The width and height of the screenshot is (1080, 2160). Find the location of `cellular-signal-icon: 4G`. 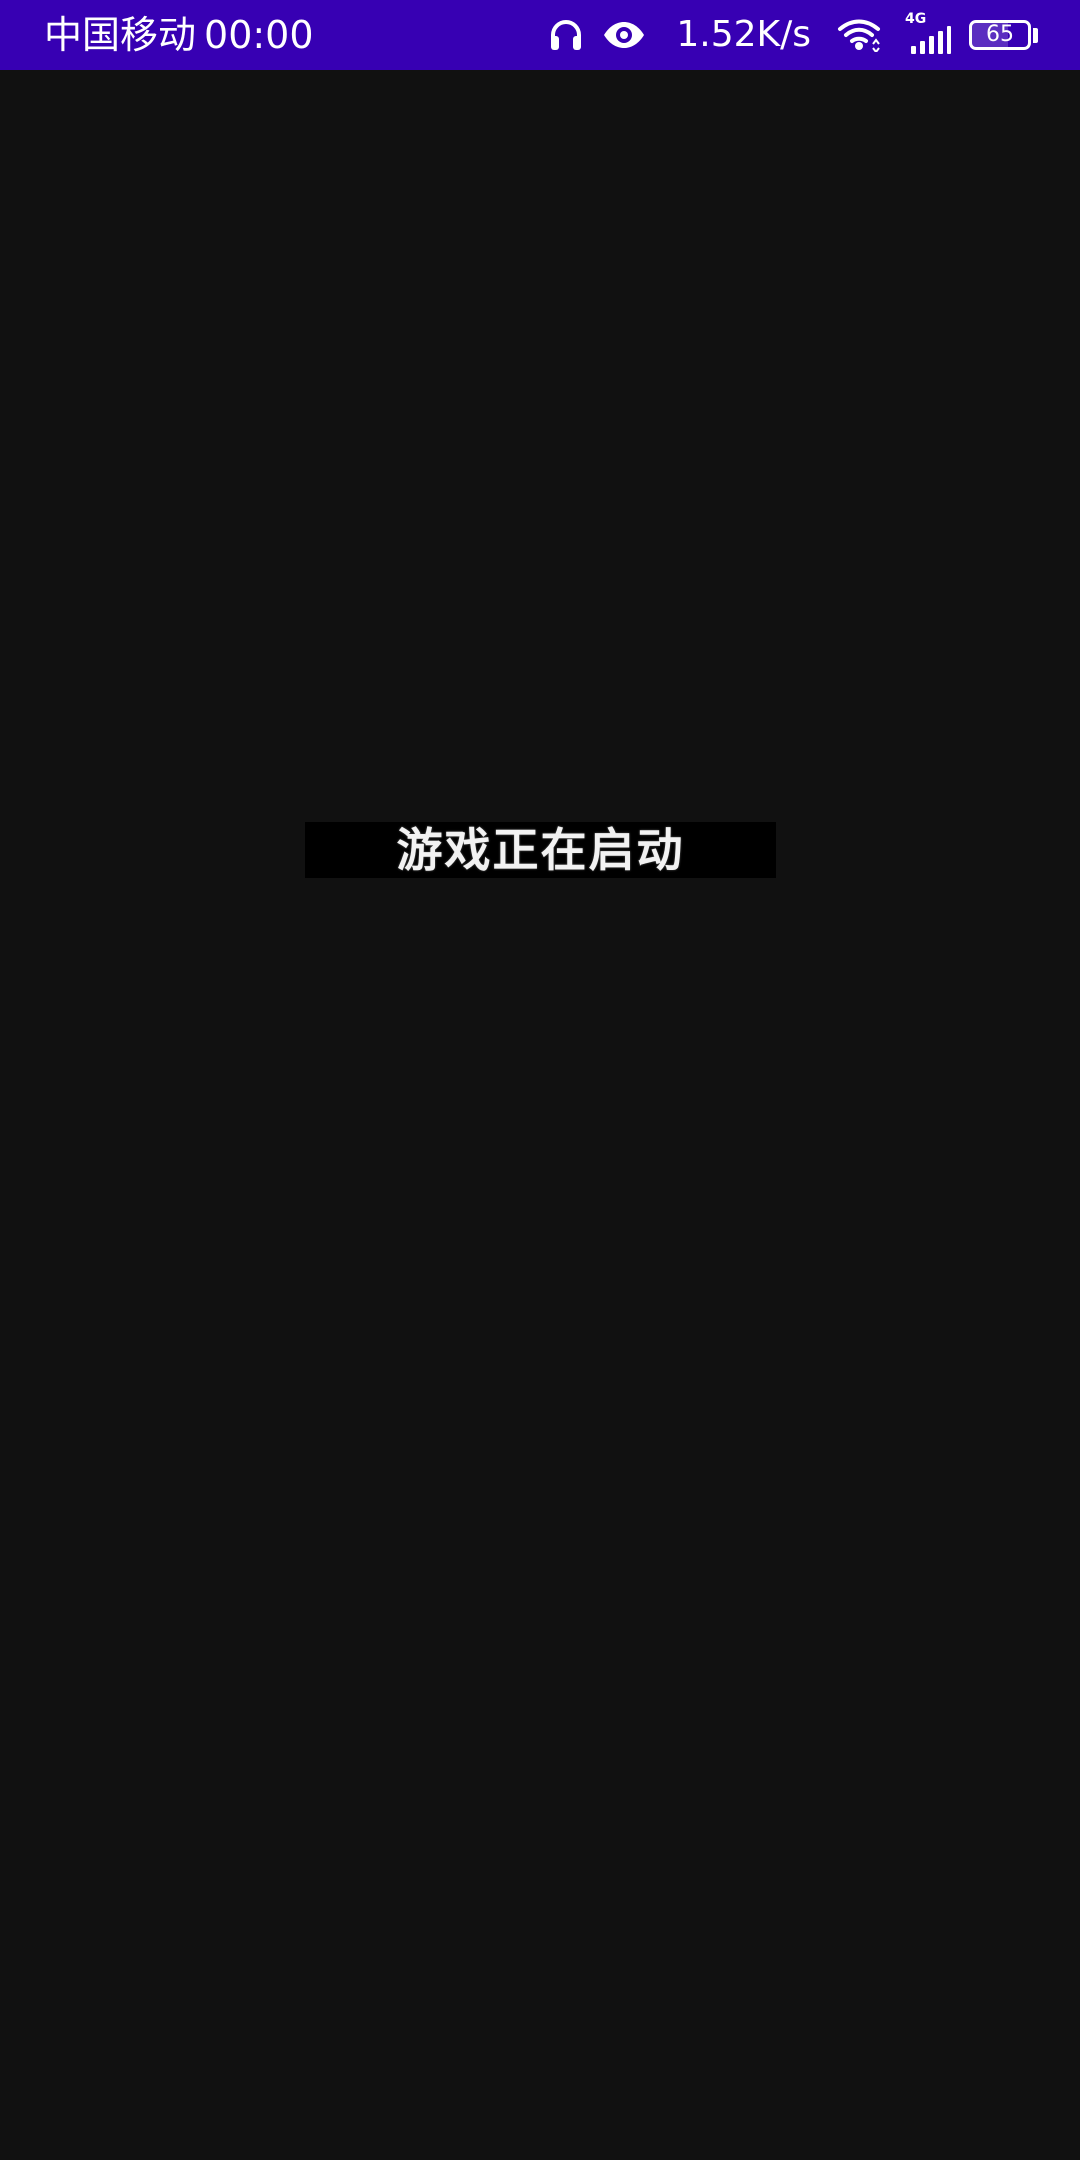

cellular-signal-icon: 4G is located at coordinates (925, 34).